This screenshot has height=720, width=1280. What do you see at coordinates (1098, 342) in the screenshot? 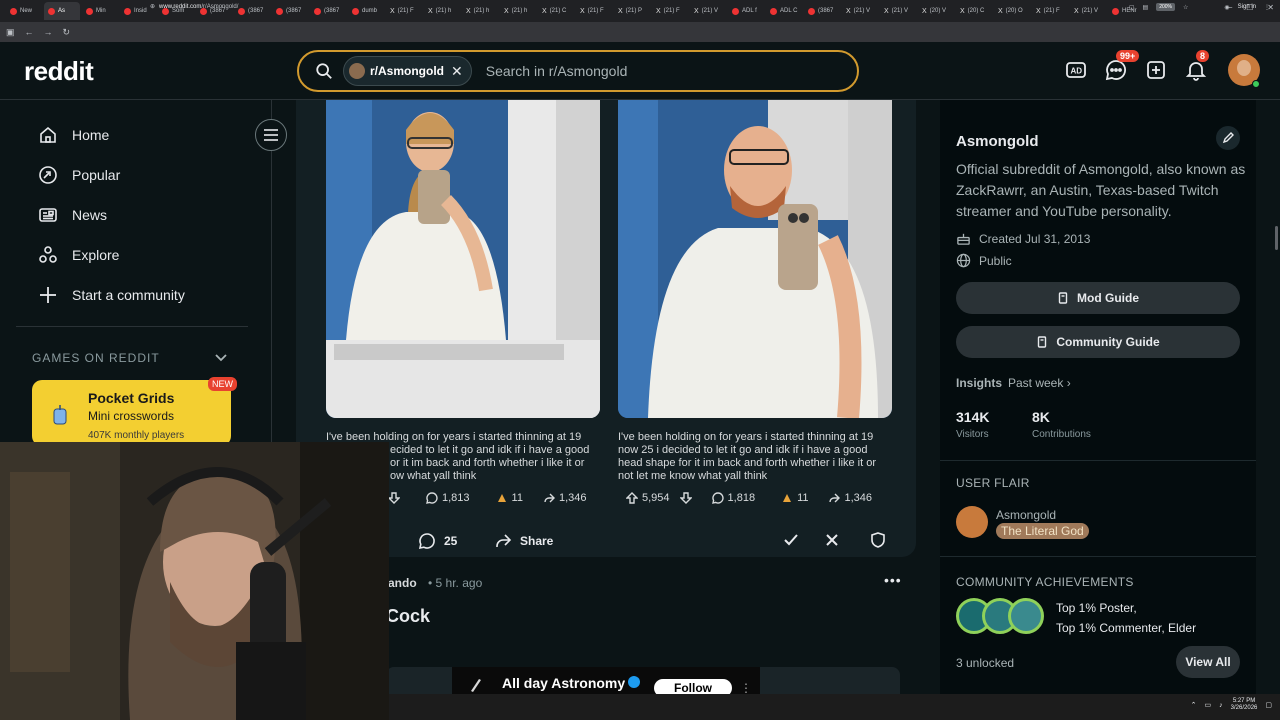
I see `community-guide-button: Community Guide` at bounding box center [1098, 342].